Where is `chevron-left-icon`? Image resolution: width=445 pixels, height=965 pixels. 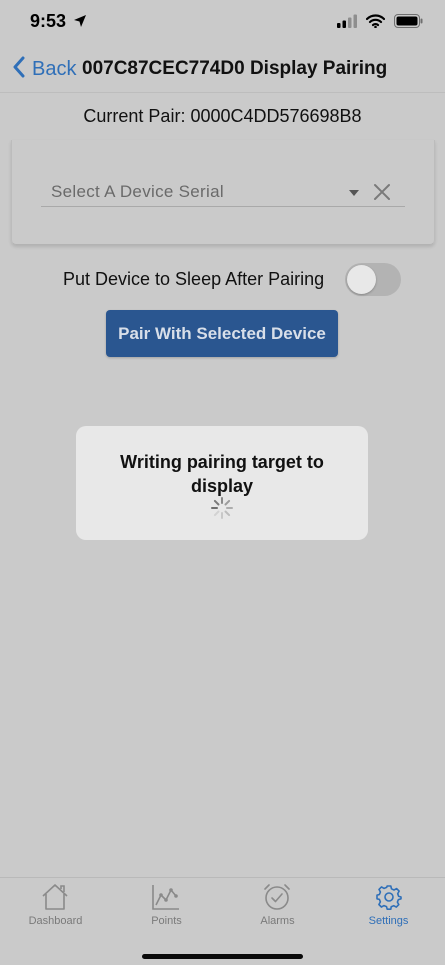
chevron-left-icon is located at coordinates (19, 69).